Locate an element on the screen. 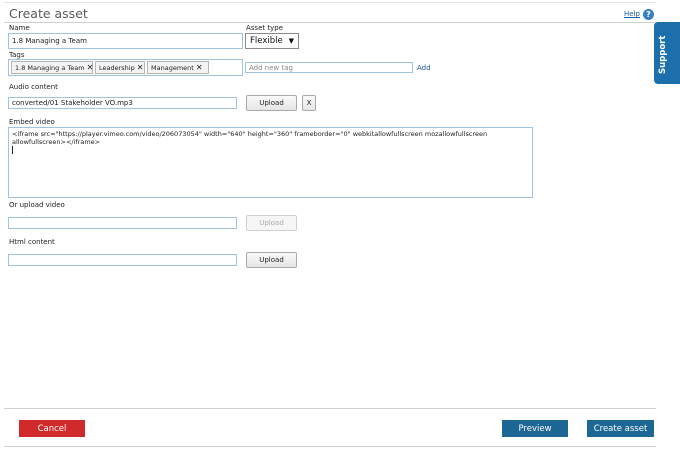 This screenshot has height=454, width=680. support-tab: Support is located at coordinates (667, 53).